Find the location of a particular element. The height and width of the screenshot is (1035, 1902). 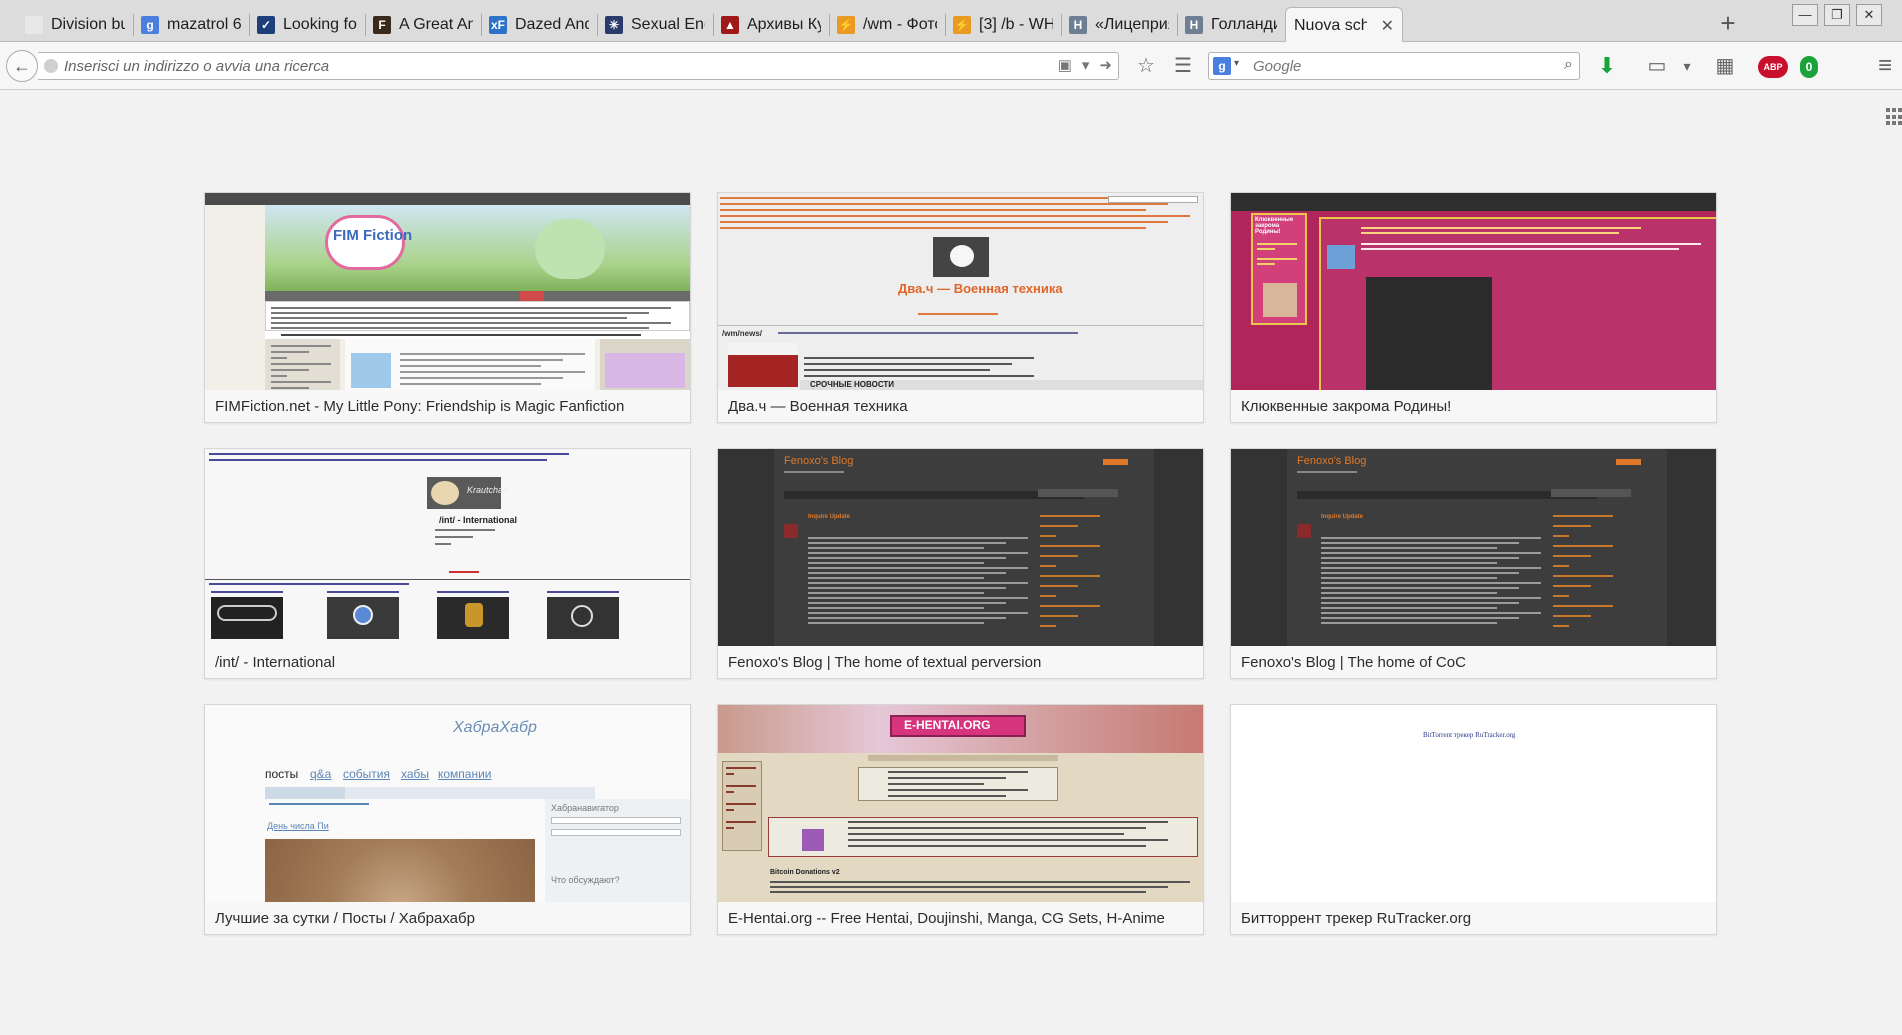

close-window-button: ✕ is located at coordinates (1869, 15).